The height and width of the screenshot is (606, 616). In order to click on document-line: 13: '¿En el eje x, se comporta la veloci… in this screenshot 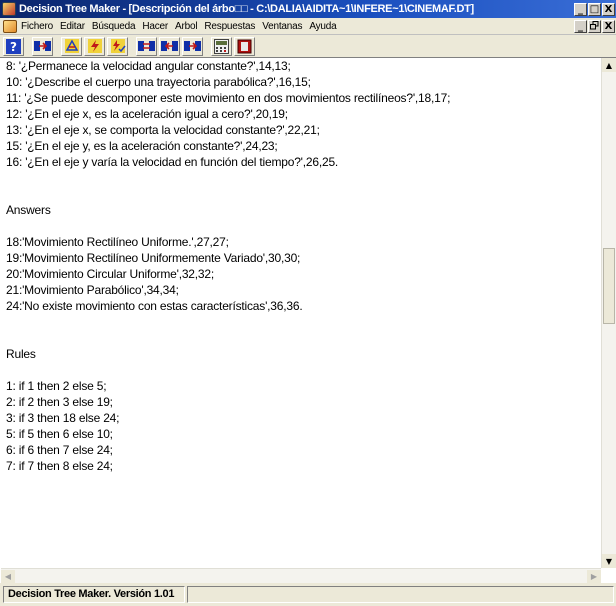, I will do `click(163, 130)`.